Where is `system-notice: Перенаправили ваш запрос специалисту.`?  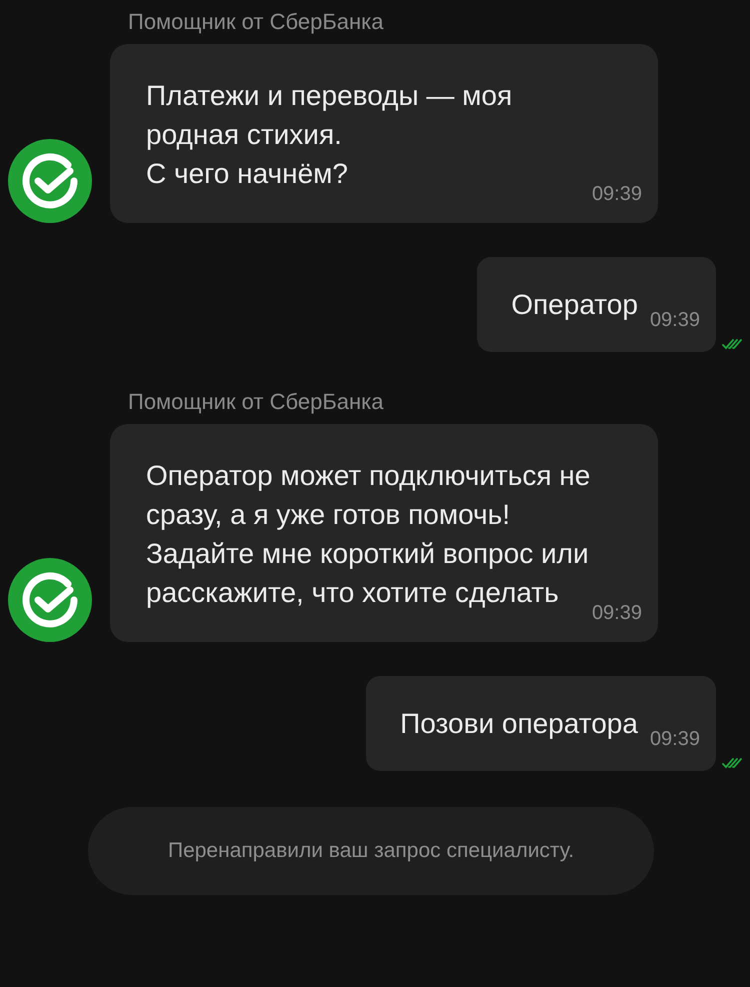
system-notice: Перенаправили ваш запрос специалисту. is located at coordinates (371, 851).